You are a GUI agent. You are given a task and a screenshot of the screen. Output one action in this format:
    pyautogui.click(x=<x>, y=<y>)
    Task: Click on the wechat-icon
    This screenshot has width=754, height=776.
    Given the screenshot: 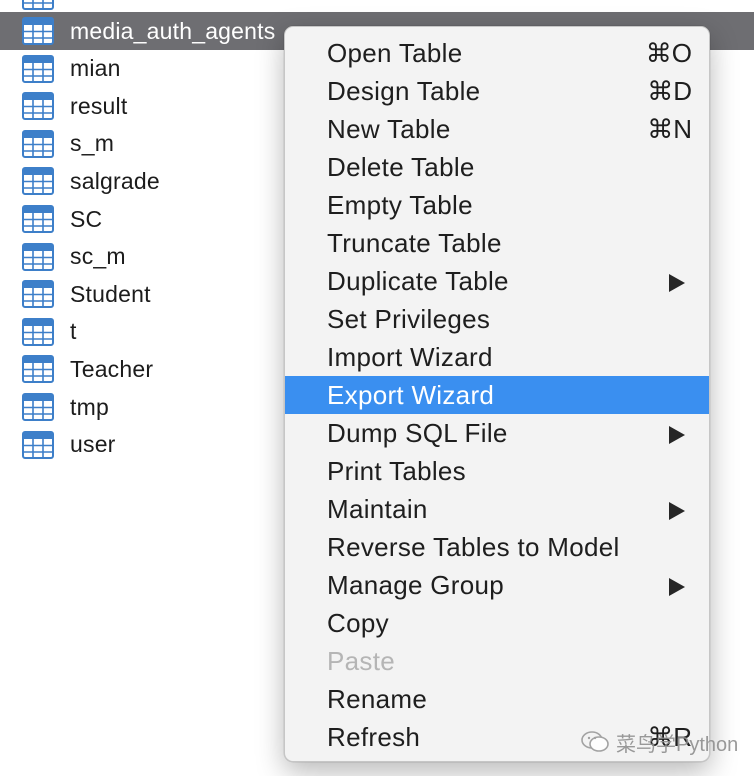 What is the action you would take?
    pyautogui.click(x=595, y=741)
    